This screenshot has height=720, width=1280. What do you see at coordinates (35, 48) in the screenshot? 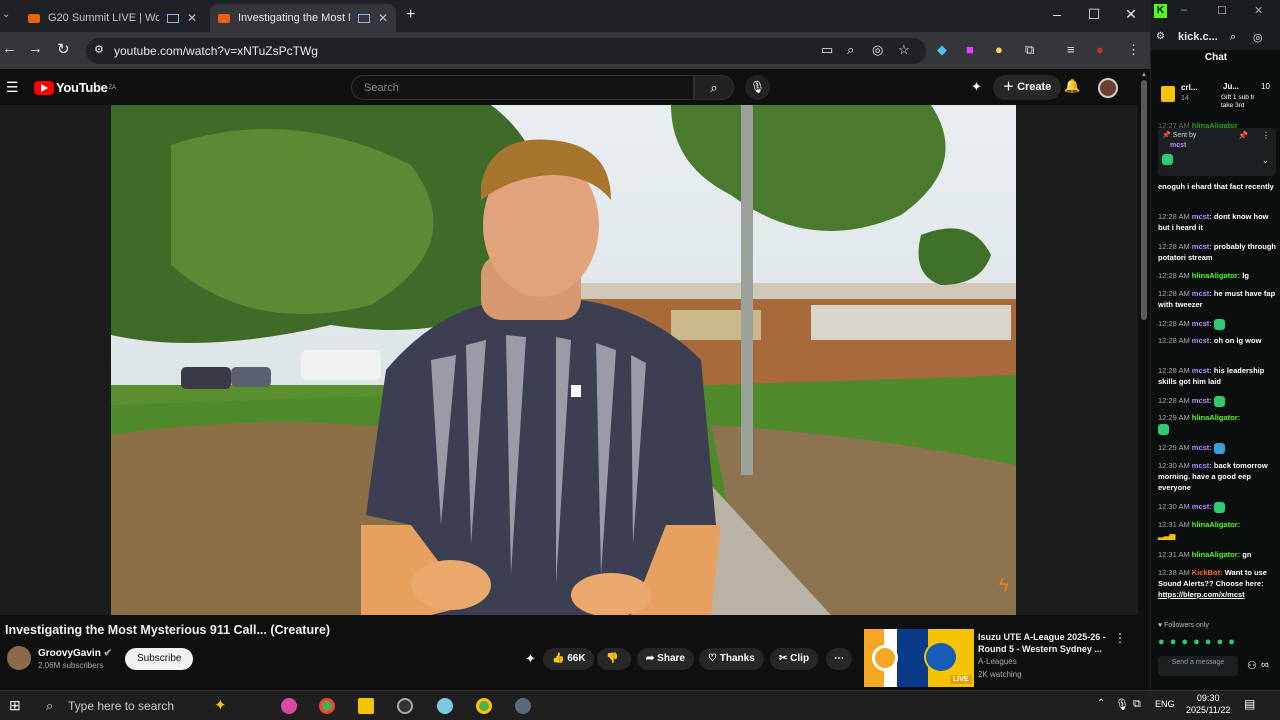
I see `forward-icon: →` at bounding box center [35, 48].